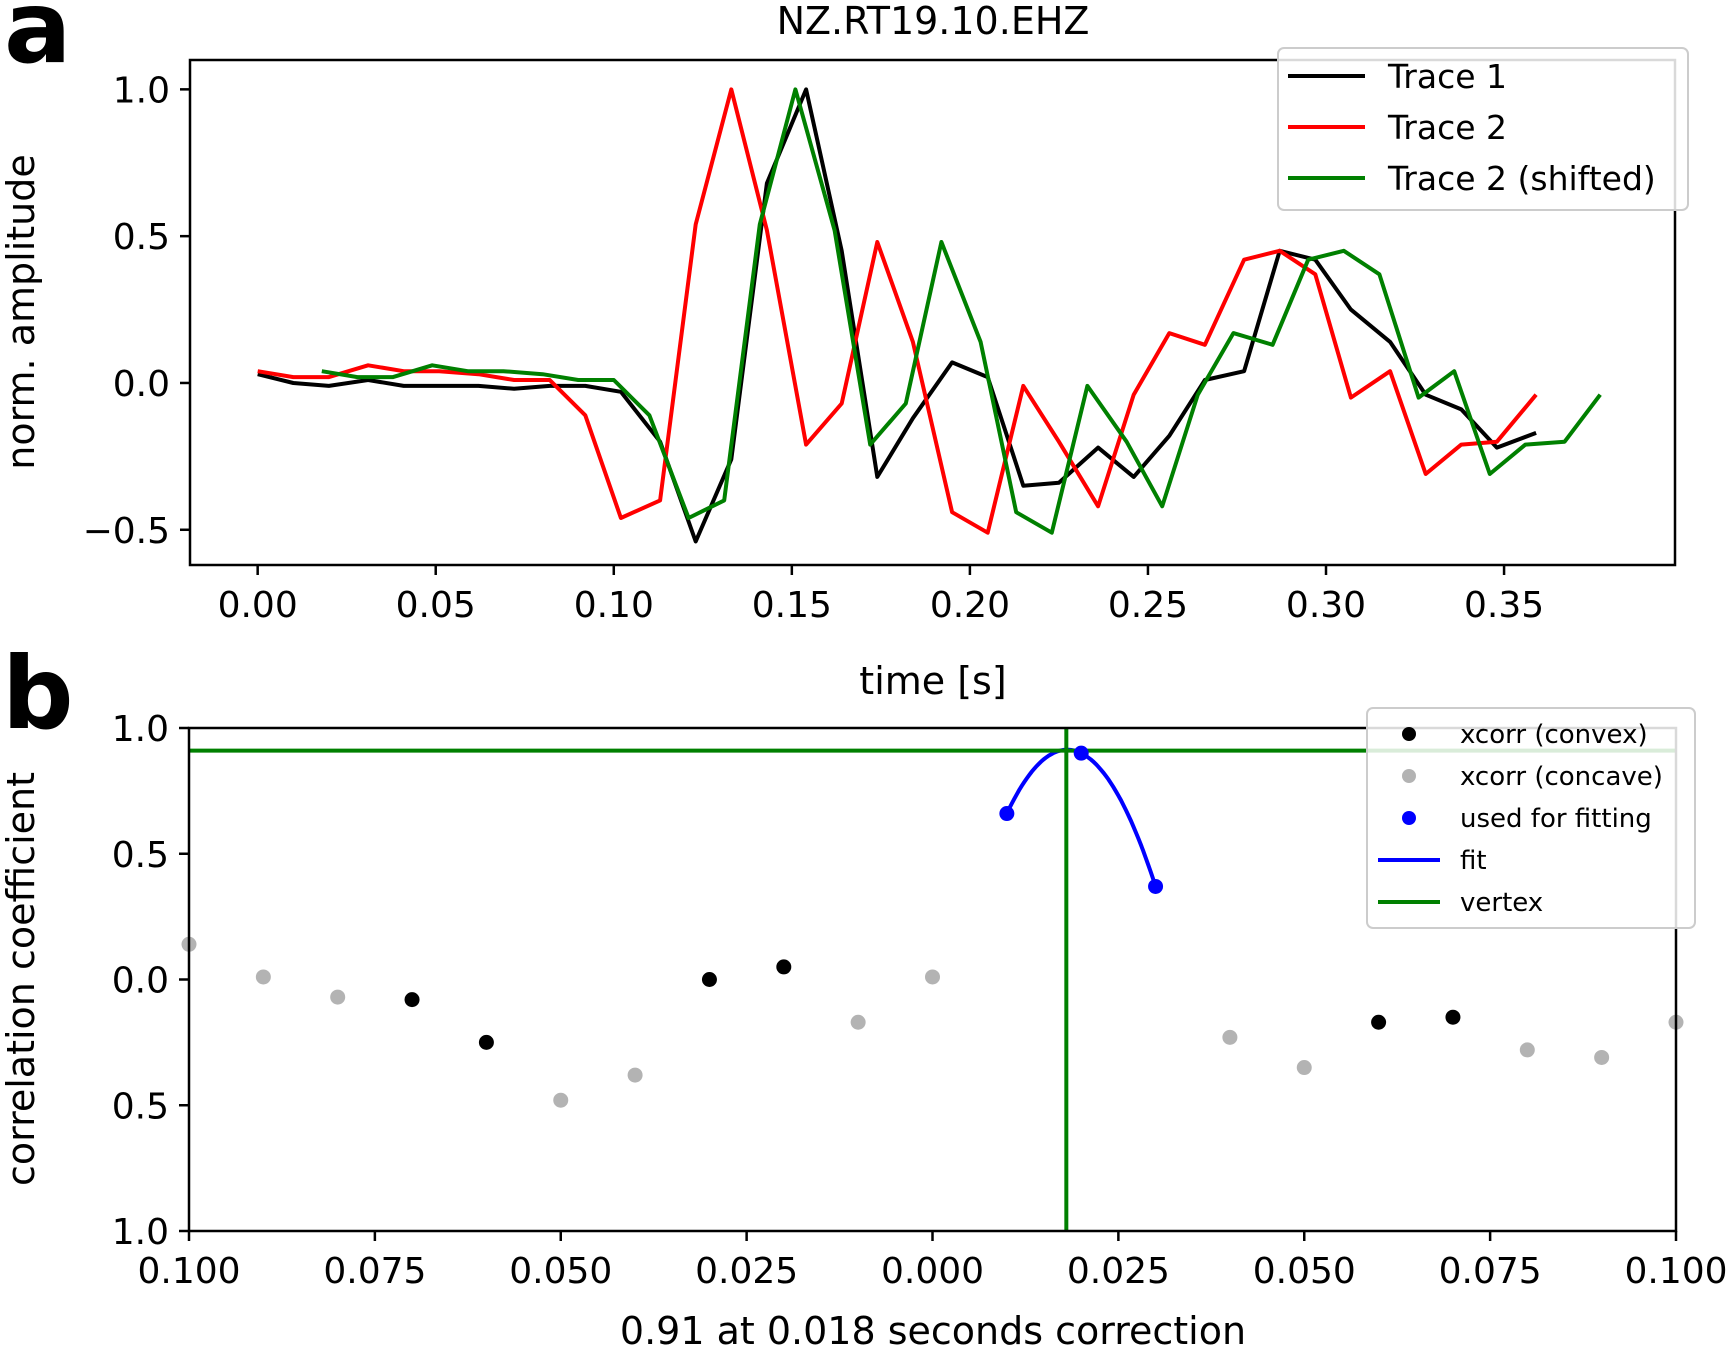  What do you see at coordinates (881, 595) in the screenshot?
I see `panel-a-x-ticks: 0.00 0.05 0.10 0.15 0.20 0.25 0.30 0.35` at bounding box center [881, 595].